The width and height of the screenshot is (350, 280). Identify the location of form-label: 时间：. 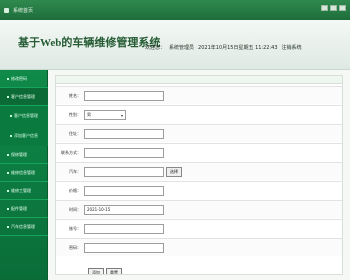
(75, 209).